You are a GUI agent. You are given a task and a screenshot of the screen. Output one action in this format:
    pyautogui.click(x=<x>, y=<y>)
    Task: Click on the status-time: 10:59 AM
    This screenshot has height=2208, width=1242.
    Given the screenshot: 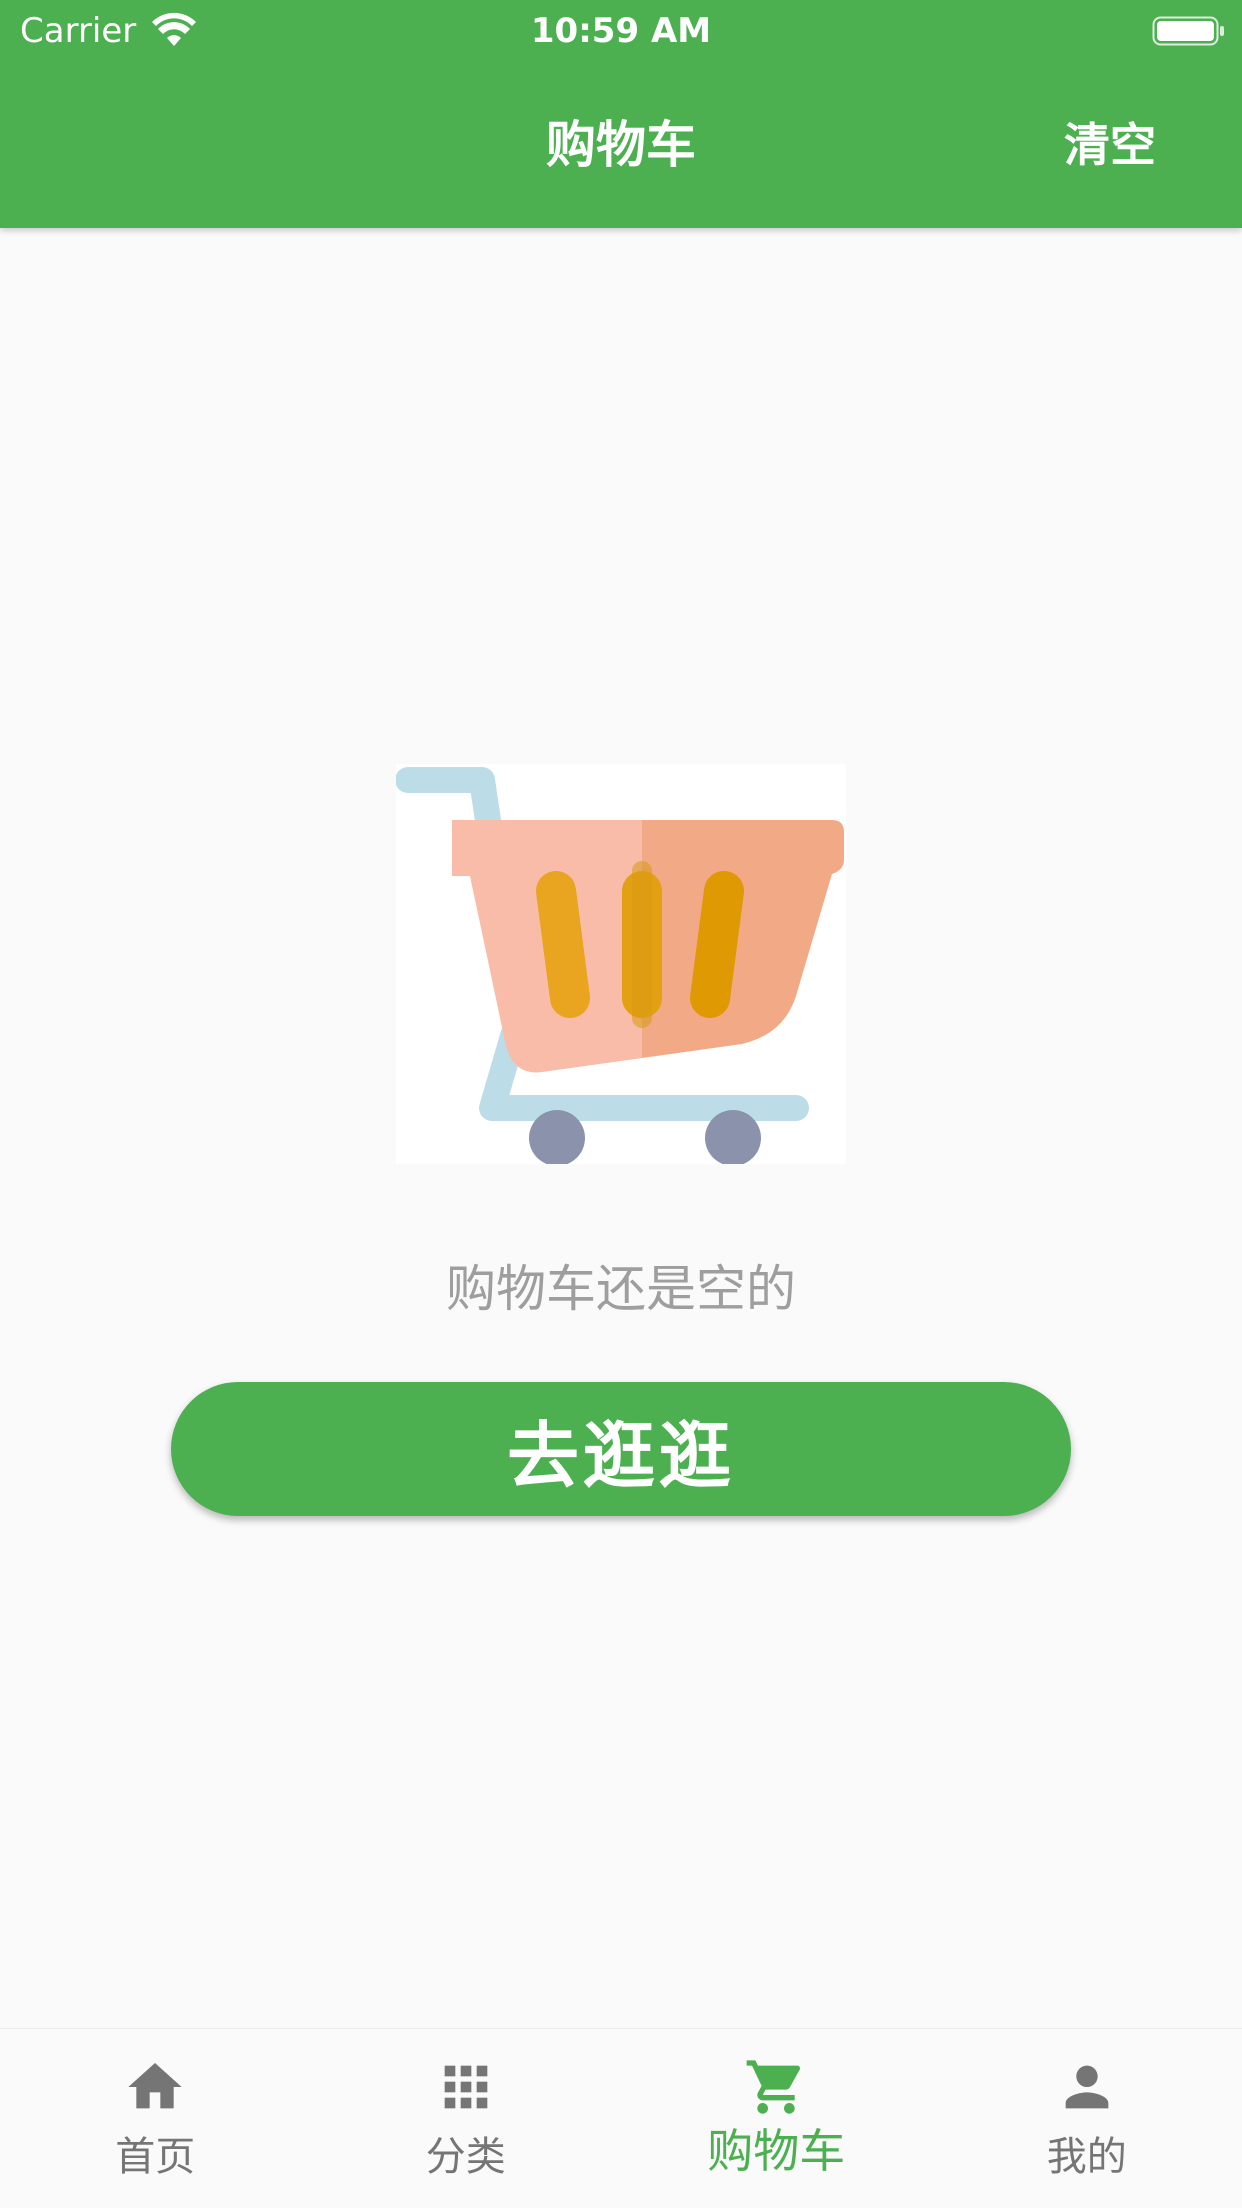 What is the action you would take?
    pyautogui.click(x=621, y=31)
    